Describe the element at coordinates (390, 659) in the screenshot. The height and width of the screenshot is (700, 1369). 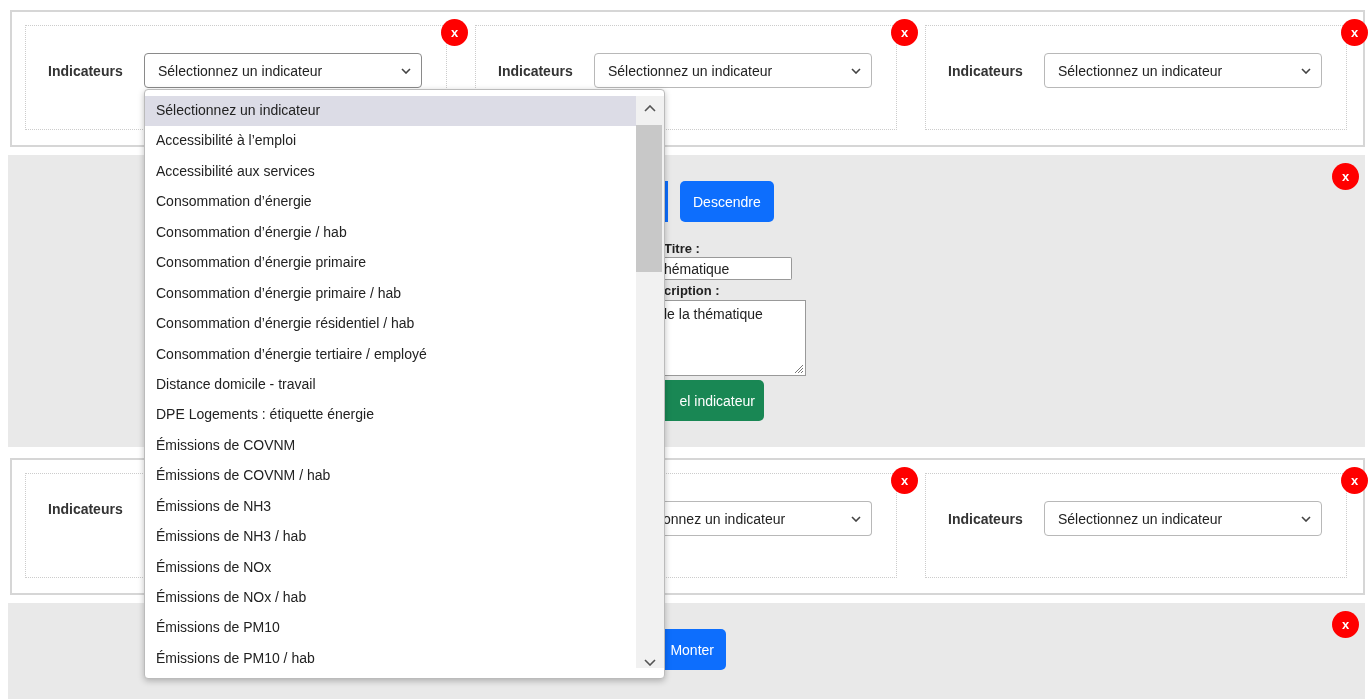
I see `dropdown-option: Émissions de PM10 / hab` at that location.